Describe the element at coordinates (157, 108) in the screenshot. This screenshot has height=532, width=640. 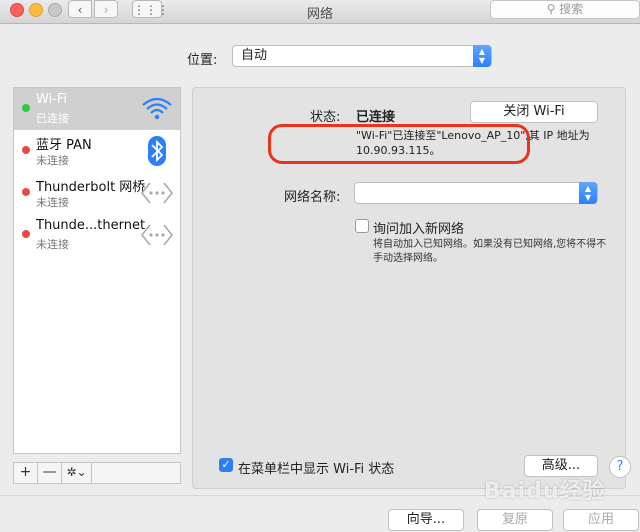
I see `wifi-icon` at that location.